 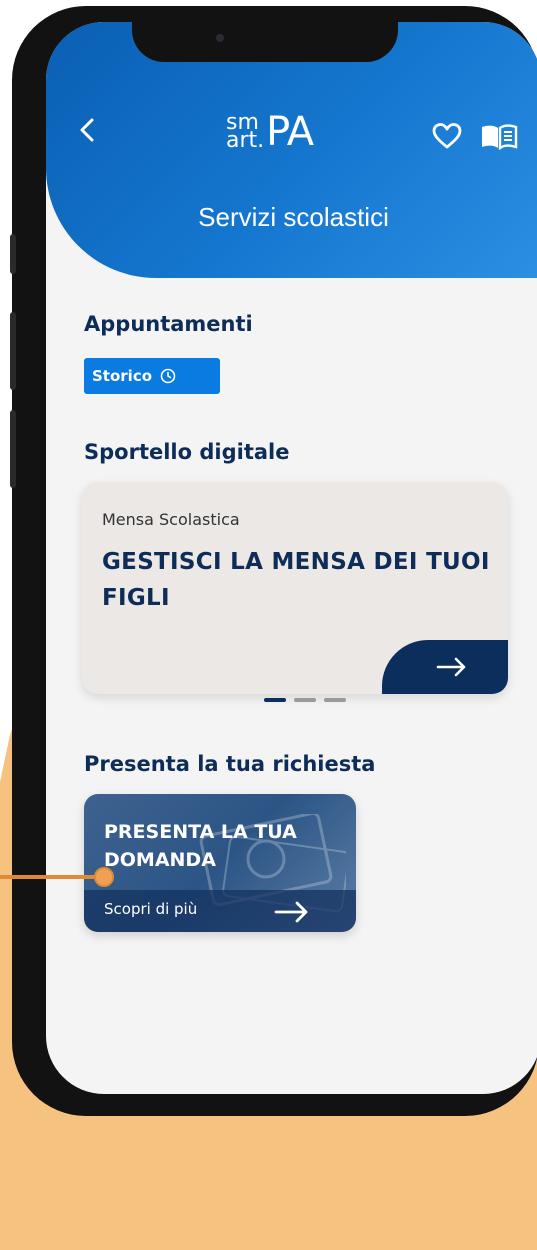 I want to click on card-subtitle: Mensa Scolastica, so click(x=171, y=519).